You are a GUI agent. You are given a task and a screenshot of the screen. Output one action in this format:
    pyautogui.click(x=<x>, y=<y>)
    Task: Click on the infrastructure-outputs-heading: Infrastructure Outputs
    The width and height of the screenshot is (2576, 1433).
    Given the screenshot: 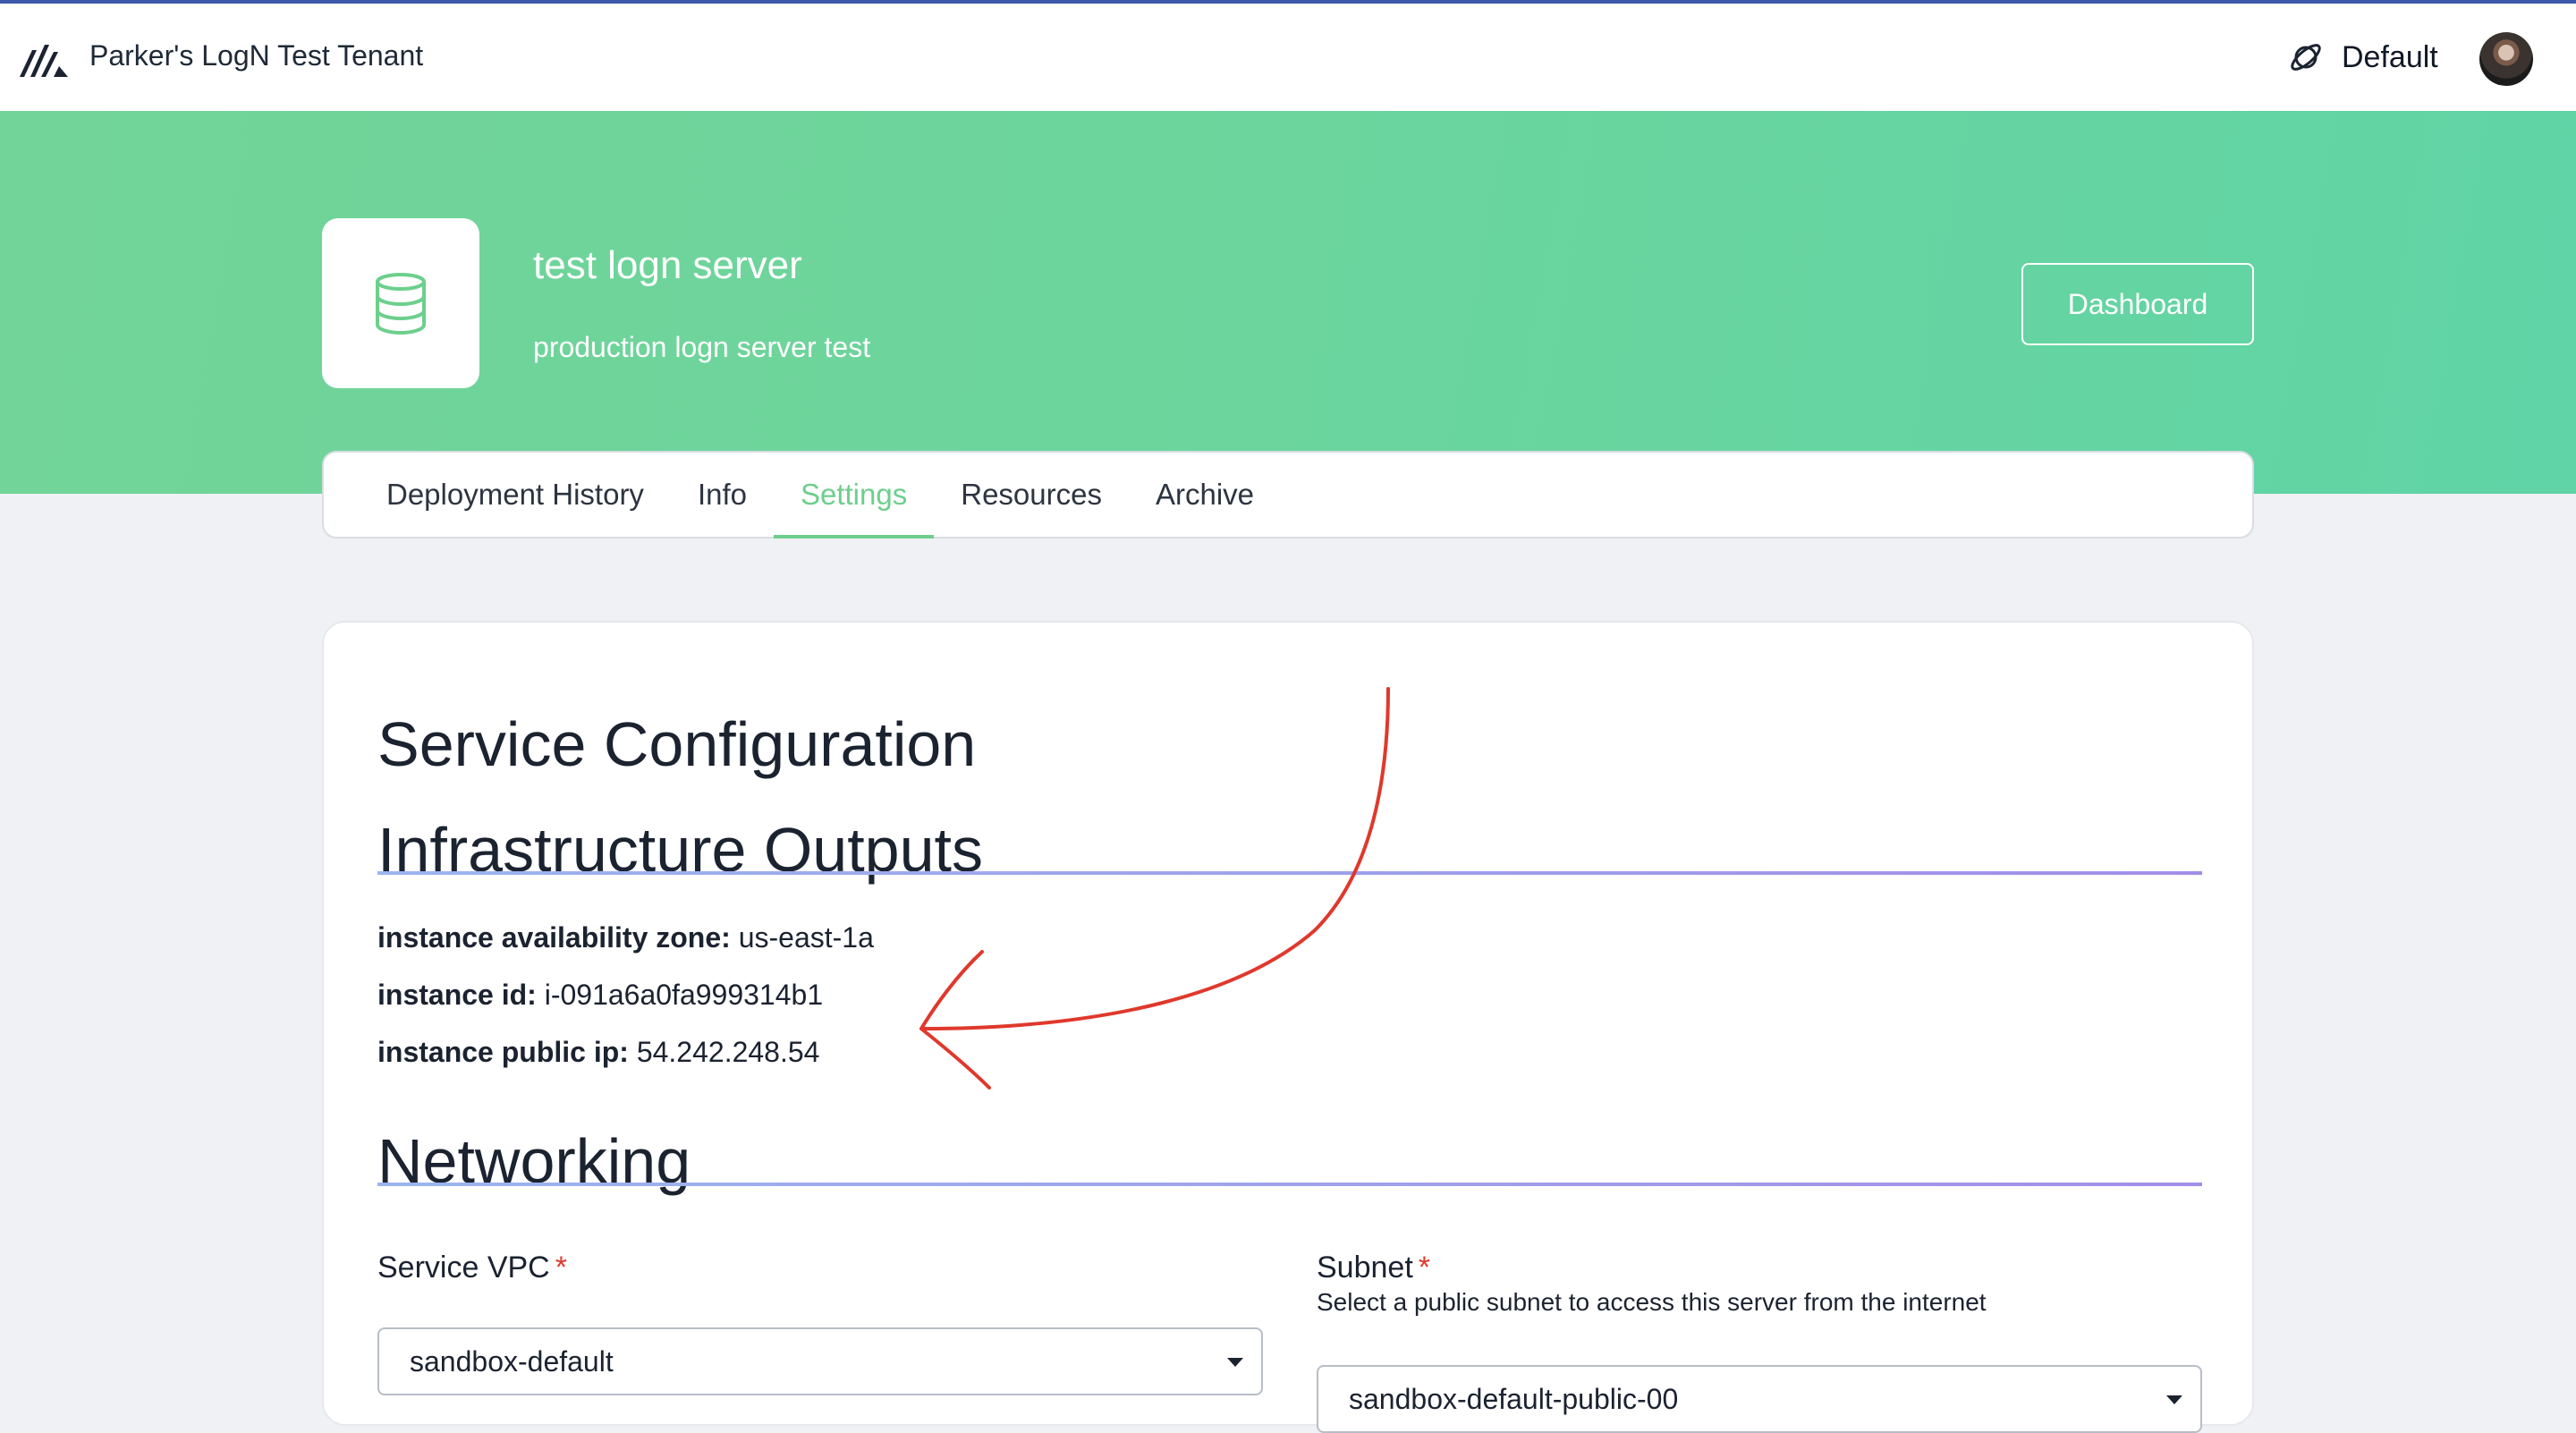 What is the action you would take?
    pyautogui.click(x=680, y=850)
    